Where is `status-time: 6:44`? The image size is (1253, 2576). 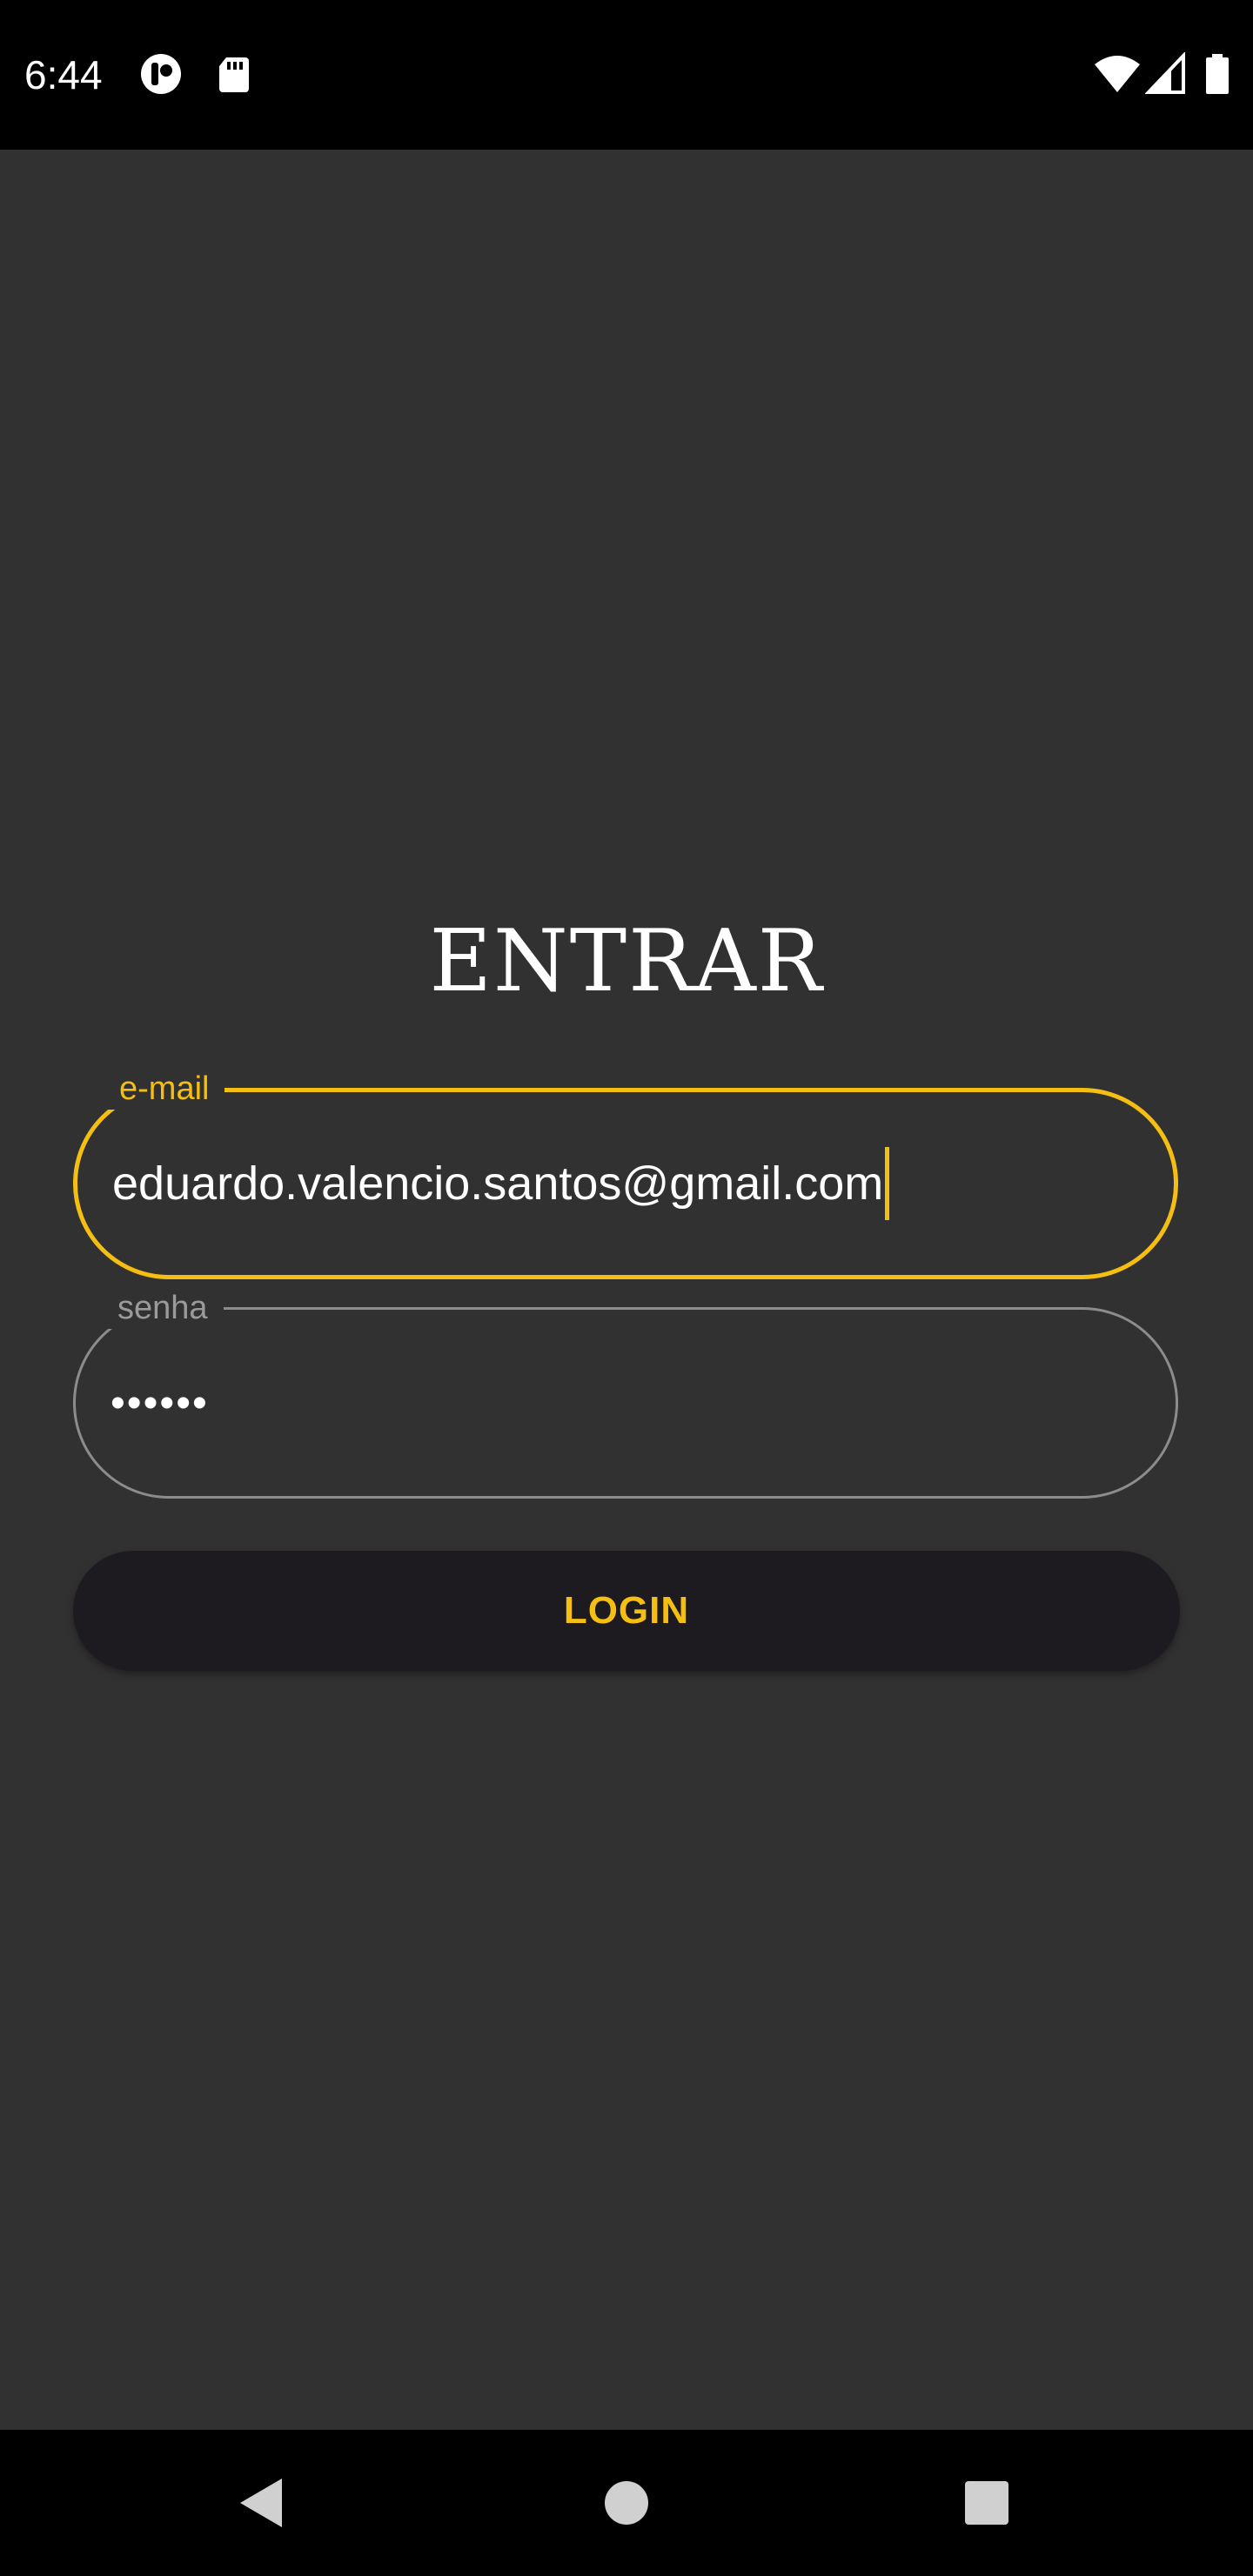
status-time: 6:44 is located at coordinates (63, 74).